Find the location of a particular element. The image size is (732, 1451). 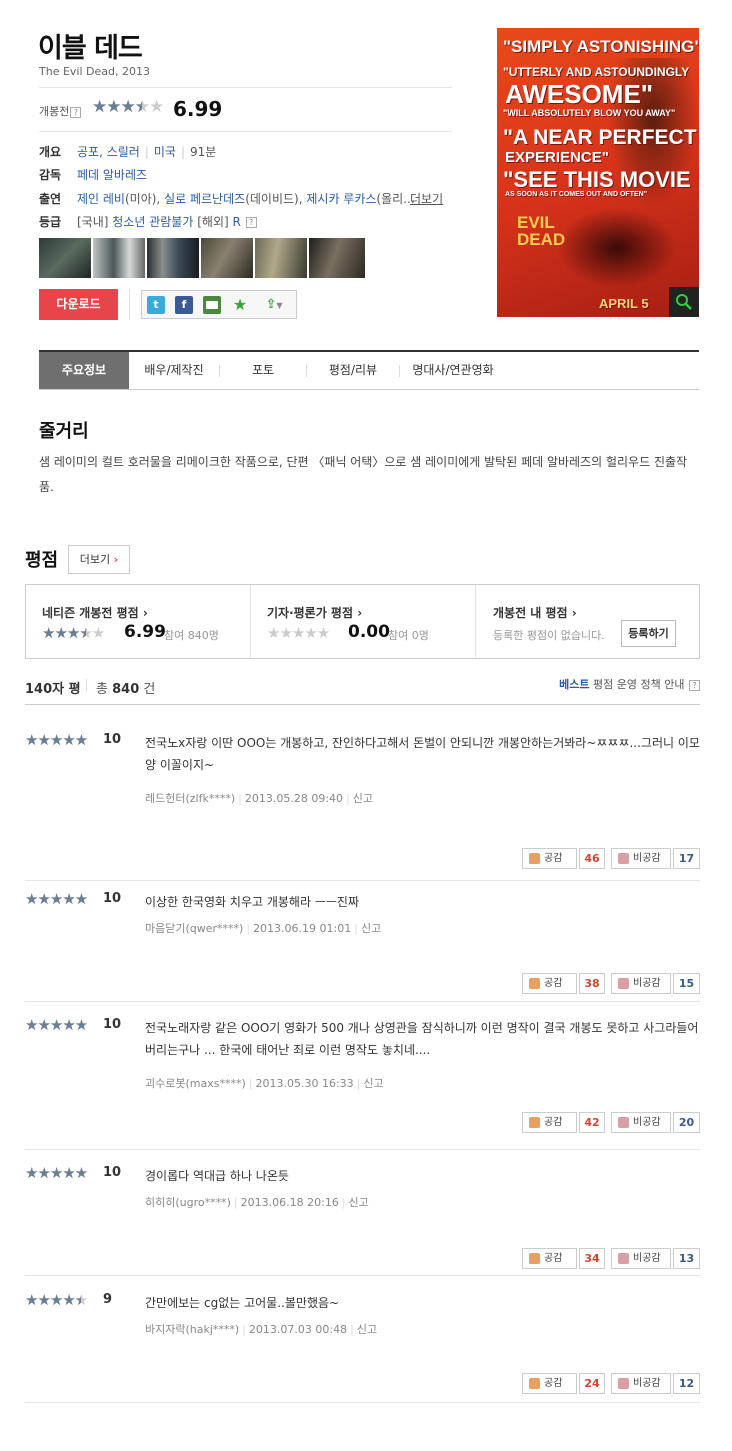

cast-link-2: 실로 페르난데즈 is located at coordinates (204, 199).